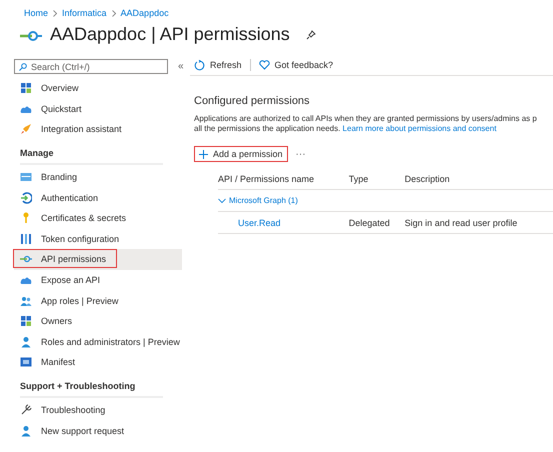  Describe the element at coordinates (170, 34) in the screenshot. I see `page-title: AADappdoc | API permissions` at that location.